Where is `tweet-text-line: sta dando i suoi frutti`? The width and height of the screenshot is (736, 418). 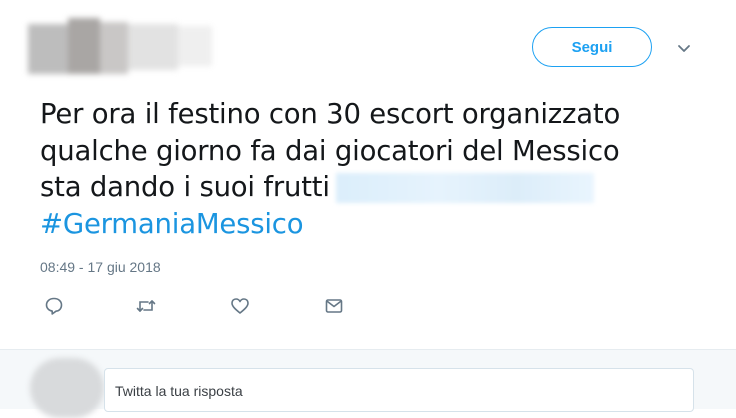 tweet-text-line: sta dando i suoi frutti is located at coordinates (370, 187).